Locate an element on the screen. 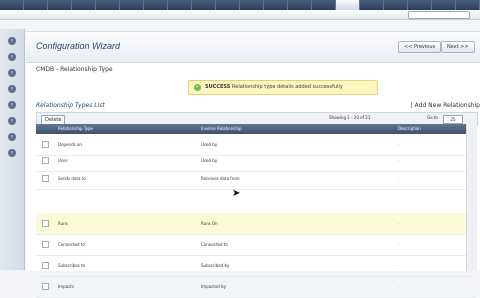  relationship-type: Uses is located at coordinates (63, 160).